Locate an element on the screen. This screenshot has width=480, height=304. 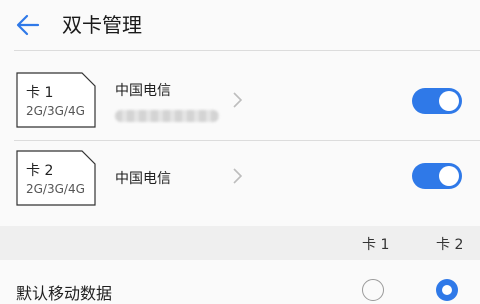
sim1-carrier: 中国电信 is located at coordinates (143, 91).